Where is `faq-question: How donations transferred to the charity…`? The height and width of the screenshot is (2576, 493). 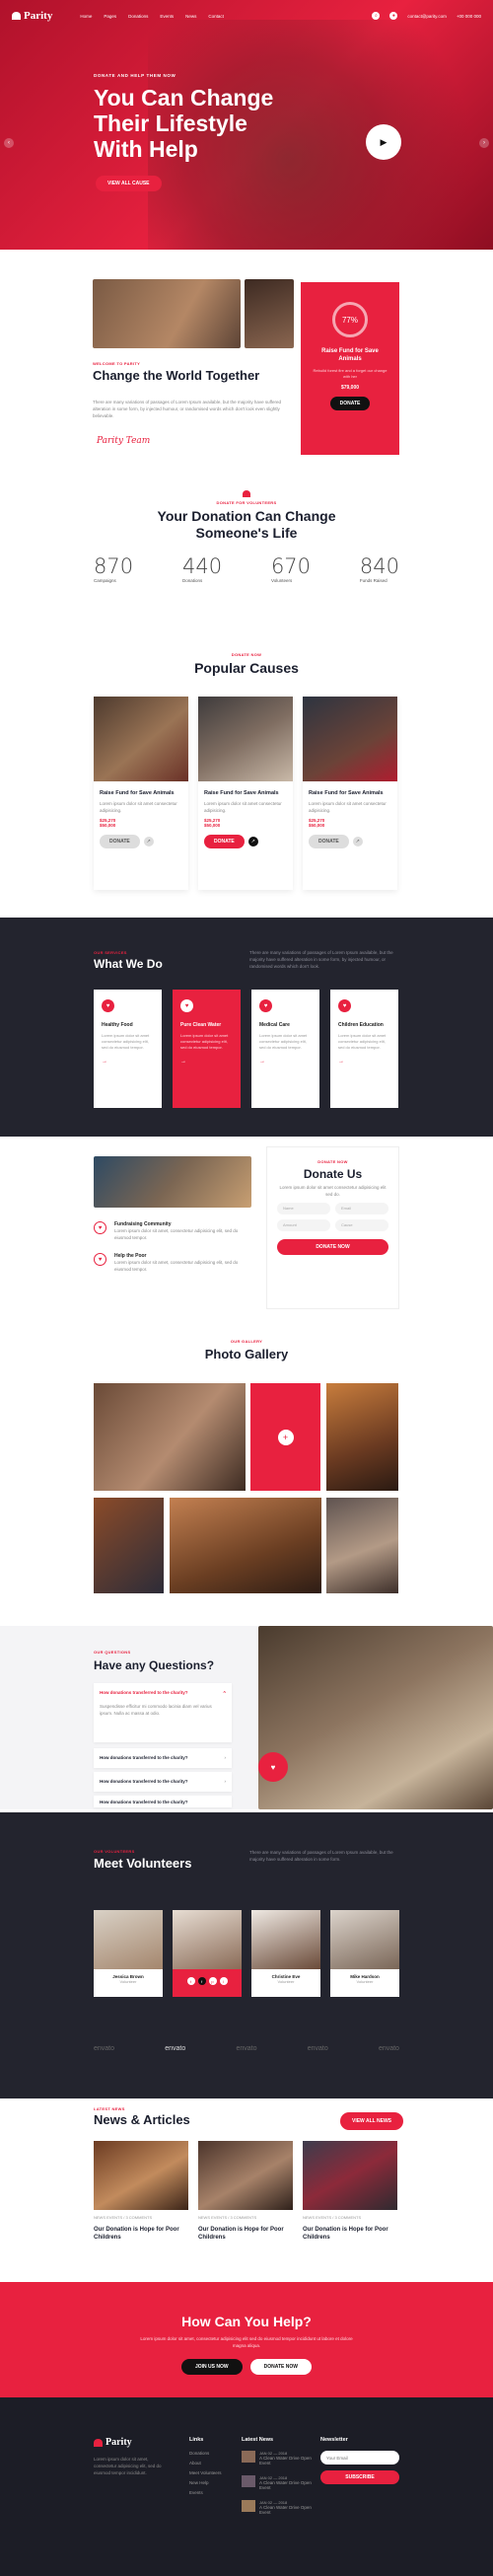
faq-question: How donations transferred to the charity… is located at coordinates (144, 1781).